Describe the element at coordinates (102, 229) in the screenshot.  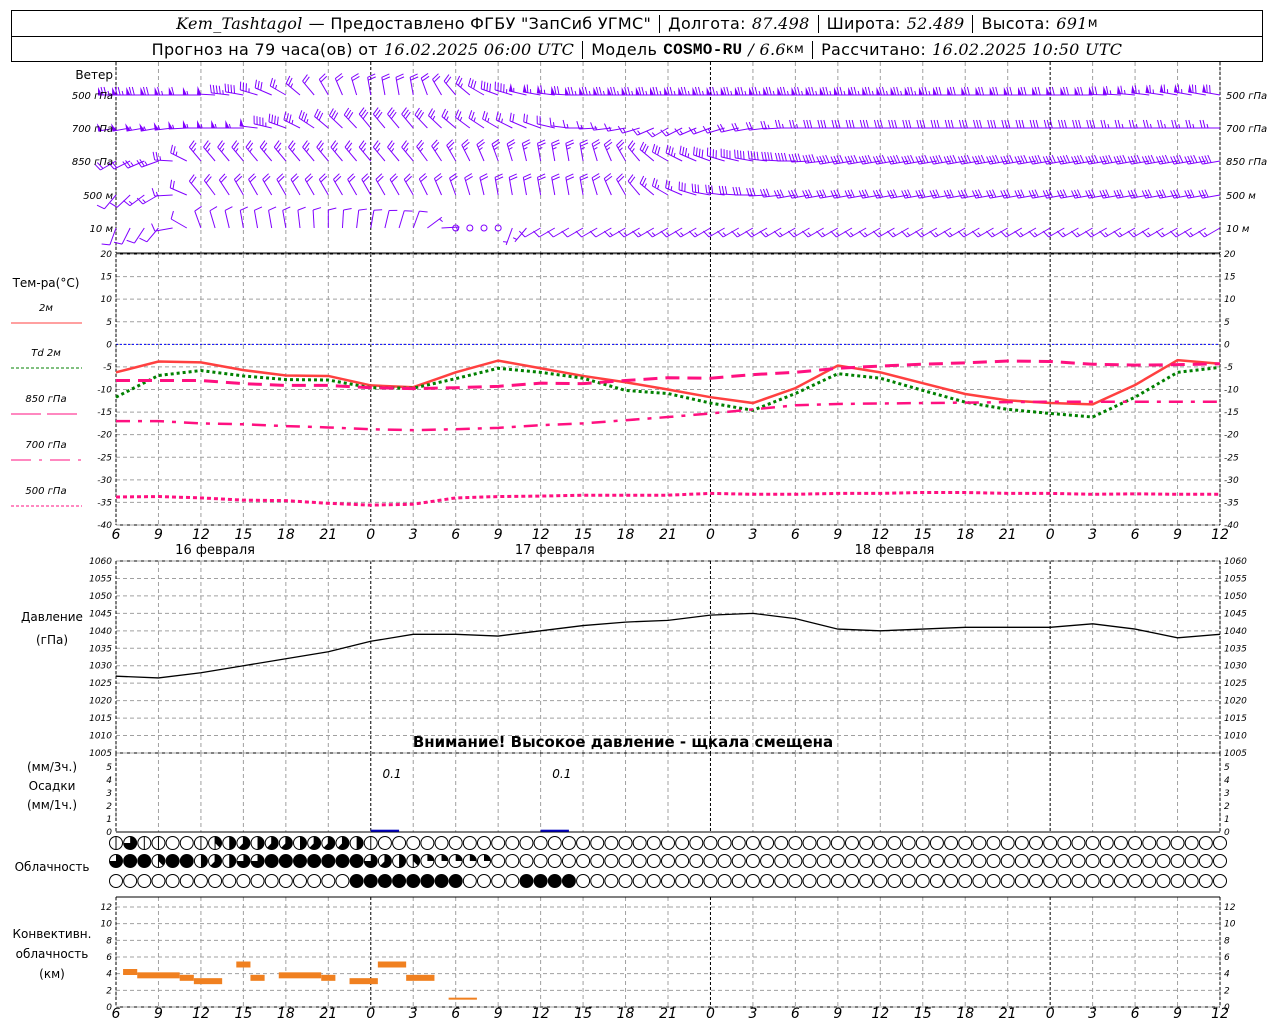
I see `wind-level-label-left: 10 м` at that location.